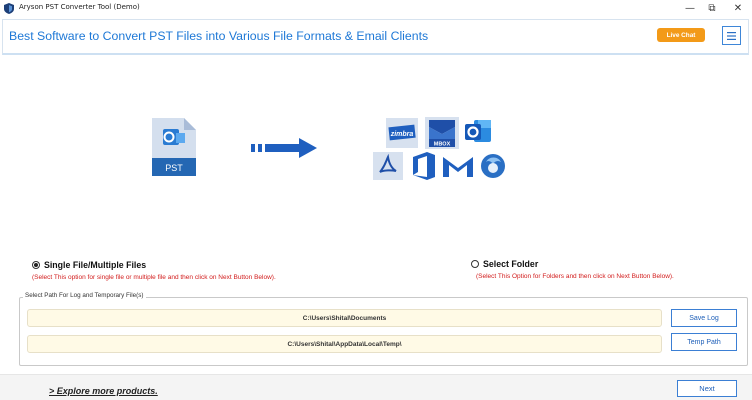  I want to click on restore-icon: ⧉, so click(712, 8).